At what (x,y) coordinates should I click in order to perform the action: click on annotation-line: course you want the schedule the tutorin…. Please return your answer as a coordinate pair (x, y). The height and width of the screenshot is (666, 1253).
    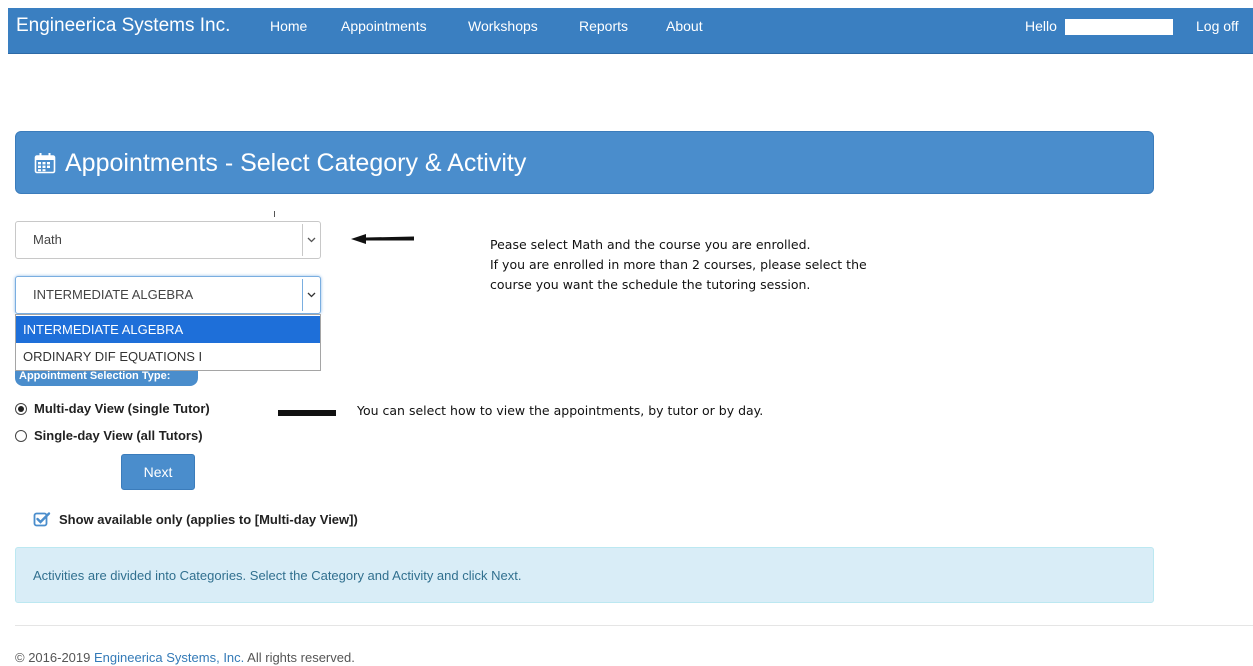
    Looking at the image, I should click on (650, 284).